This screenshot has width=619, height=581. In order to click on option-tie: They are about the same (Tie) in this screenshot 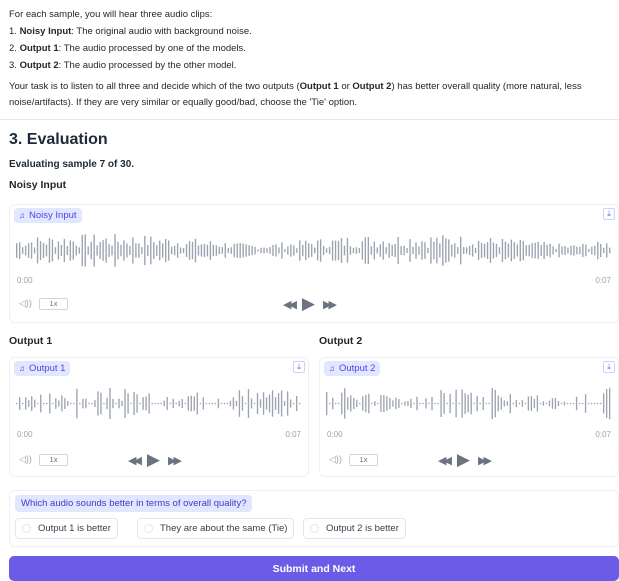, I will do `click(216, 528)`.